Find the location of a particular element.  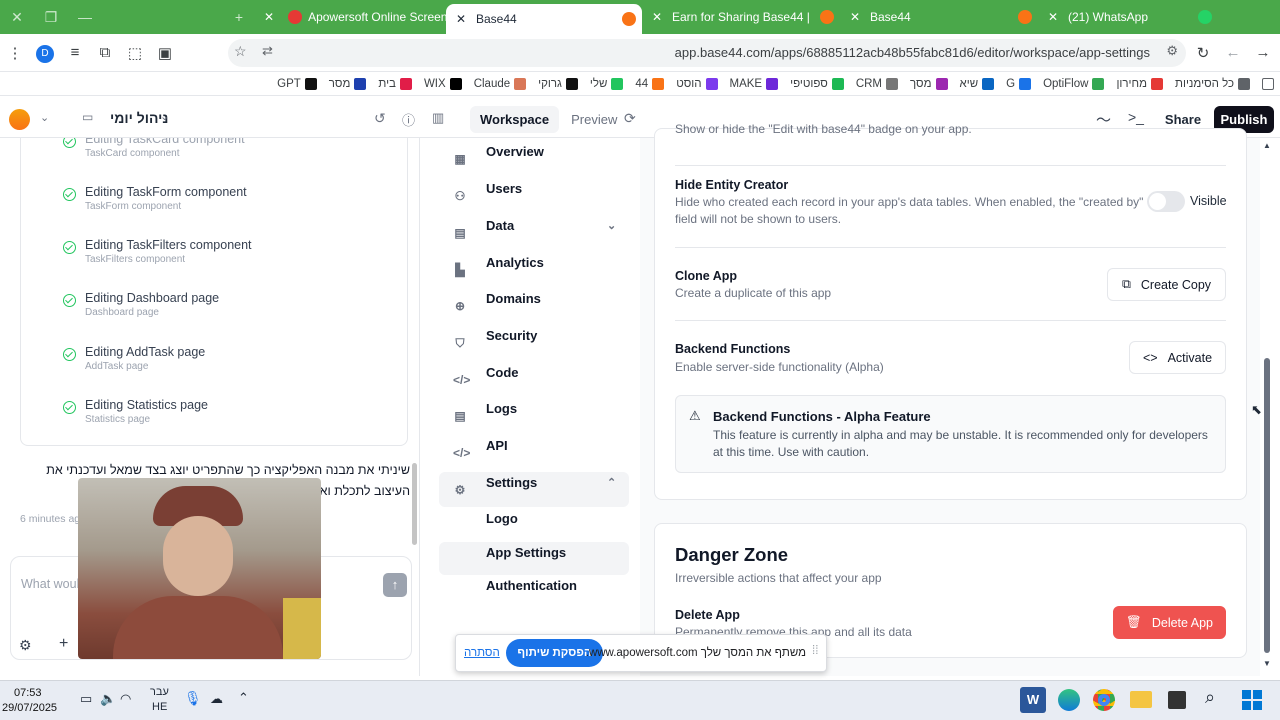

create-copy-button: ⧉ Create Copy is located at coordinates (1166, 284).